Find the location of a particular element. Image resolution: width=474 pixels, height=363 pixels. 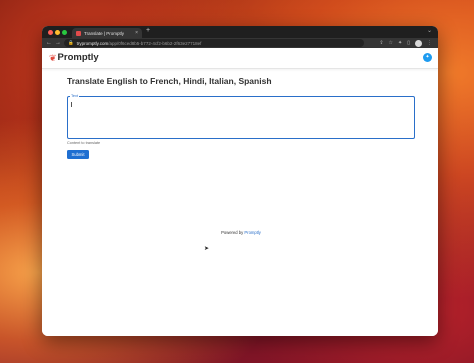

logo-text: Promptly is located at coordinates (78, 57).